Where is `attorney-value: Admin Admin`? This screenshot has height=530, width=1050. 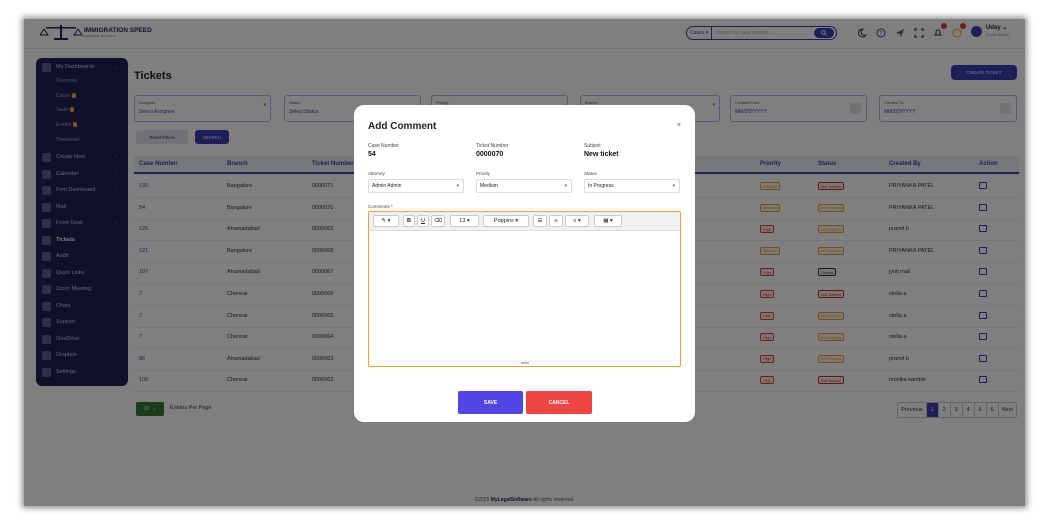 attorney-value: Admin Admin is located at coordinates (387, 186).